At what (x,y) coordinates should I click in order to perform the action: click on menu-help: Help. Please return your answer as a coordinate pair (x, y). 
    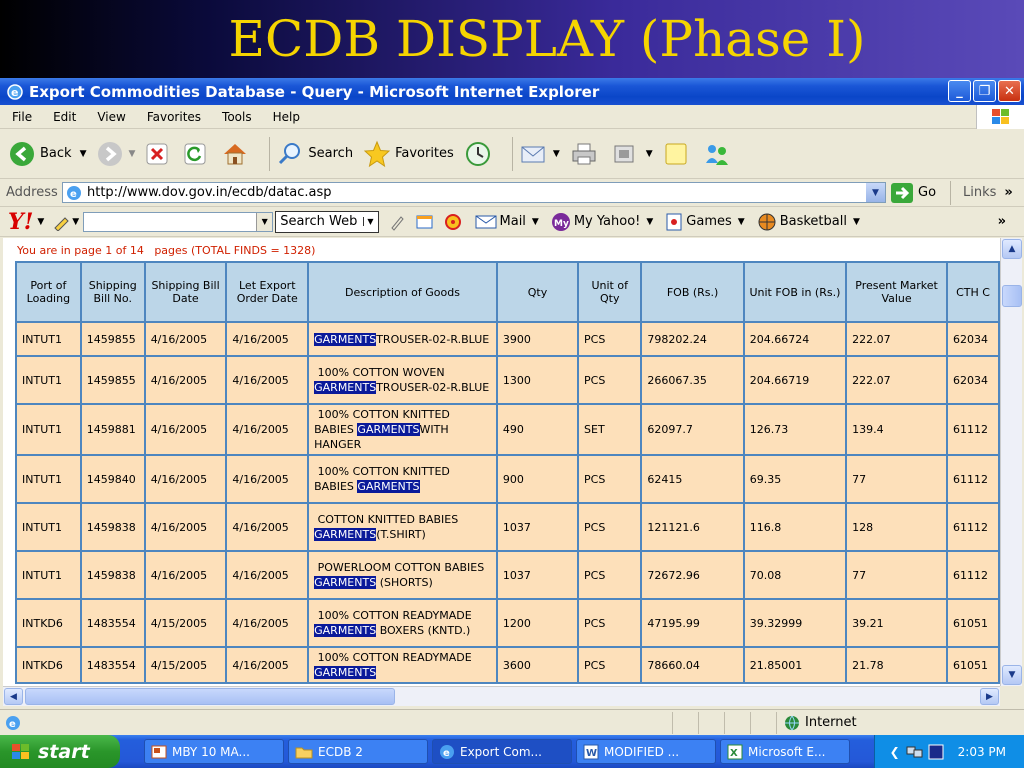
    Looking at the image, I should click on (285, 117).